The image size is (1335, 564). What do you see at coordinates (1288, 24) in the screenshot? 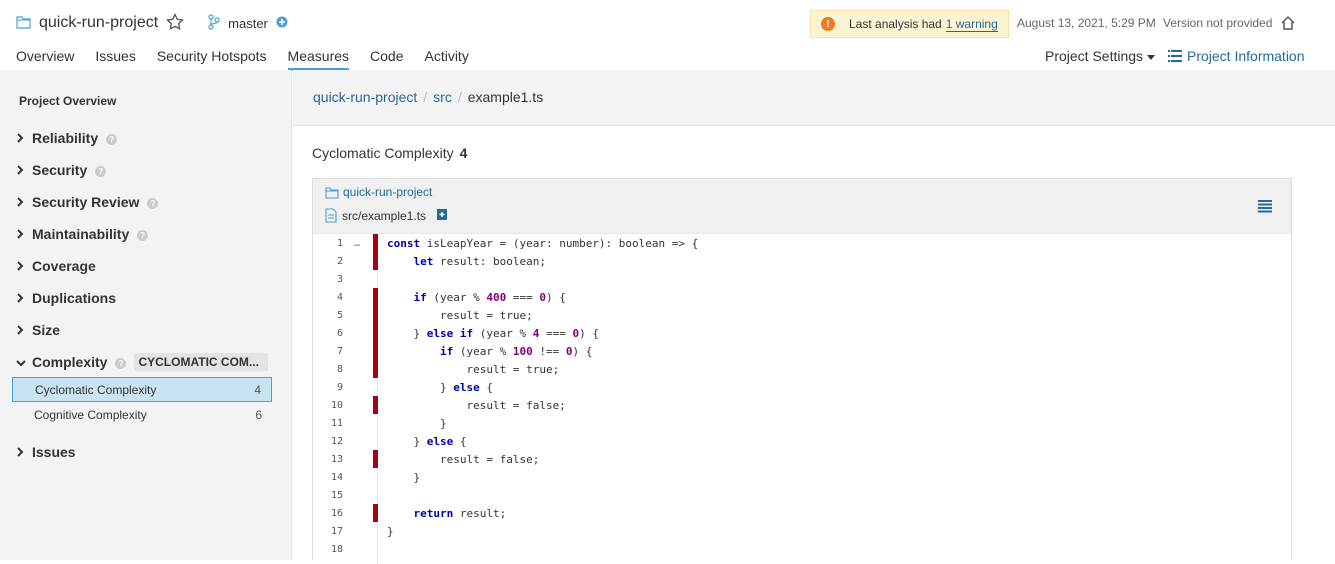
I see `home-icon` at bounding box center [1288, 24].